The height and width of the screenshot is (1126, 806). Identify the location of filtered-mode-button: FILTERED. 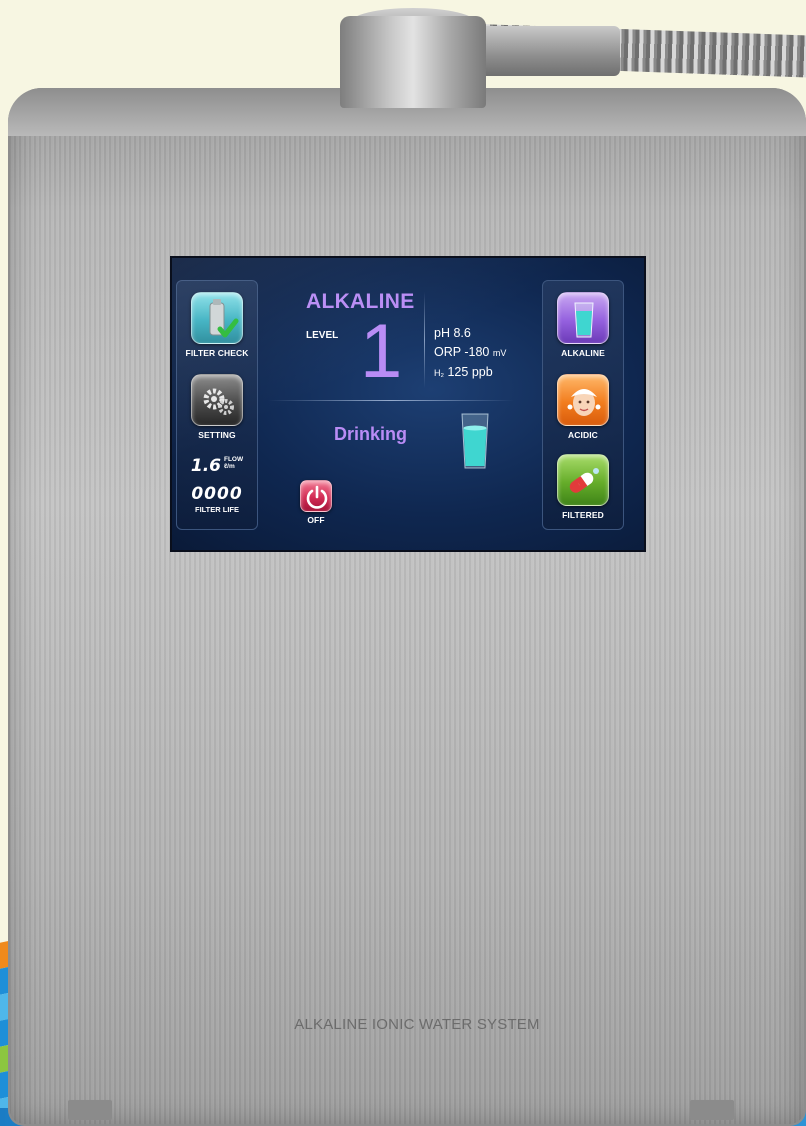
(583, 487).